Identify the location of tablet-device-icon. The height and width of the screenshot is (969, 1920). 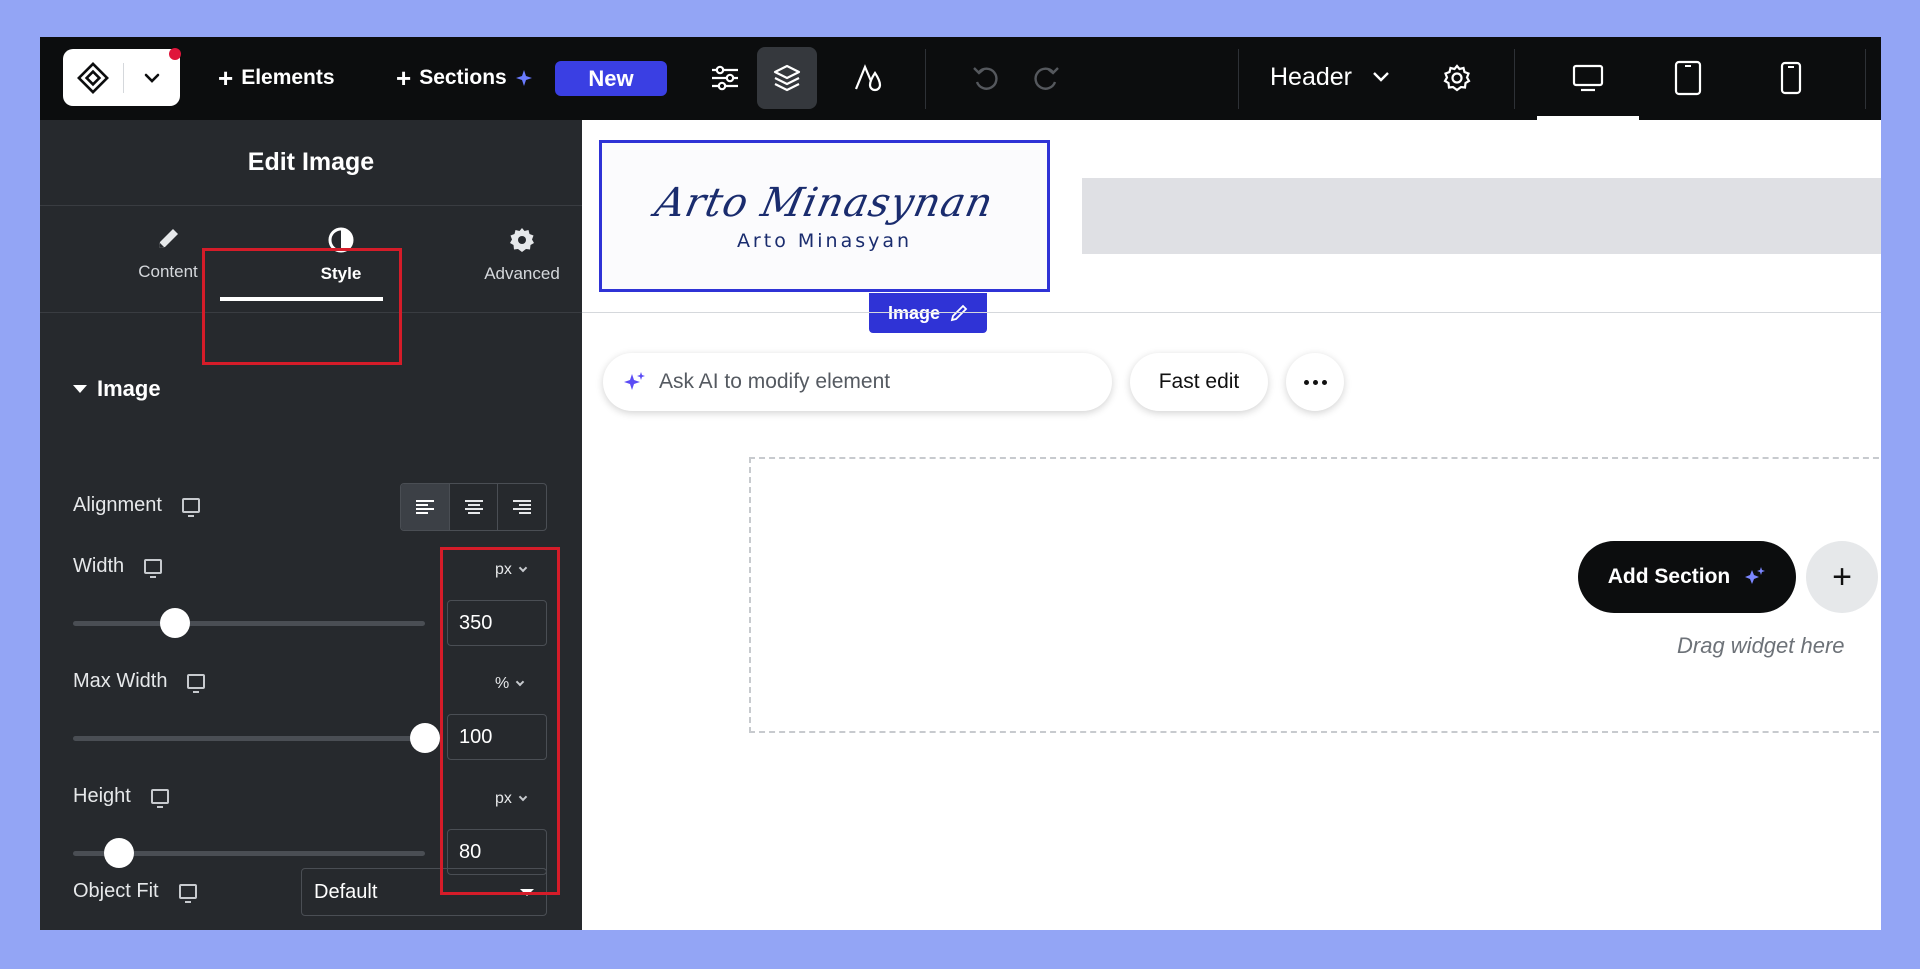
(1688, 78).